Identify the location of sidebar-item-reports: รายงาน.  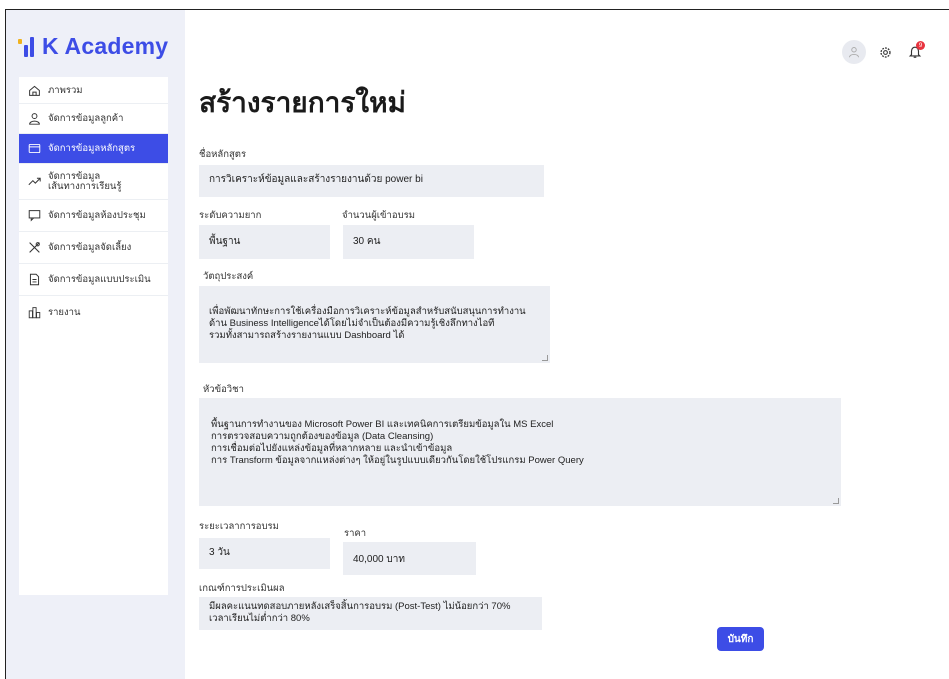
(93, 312).